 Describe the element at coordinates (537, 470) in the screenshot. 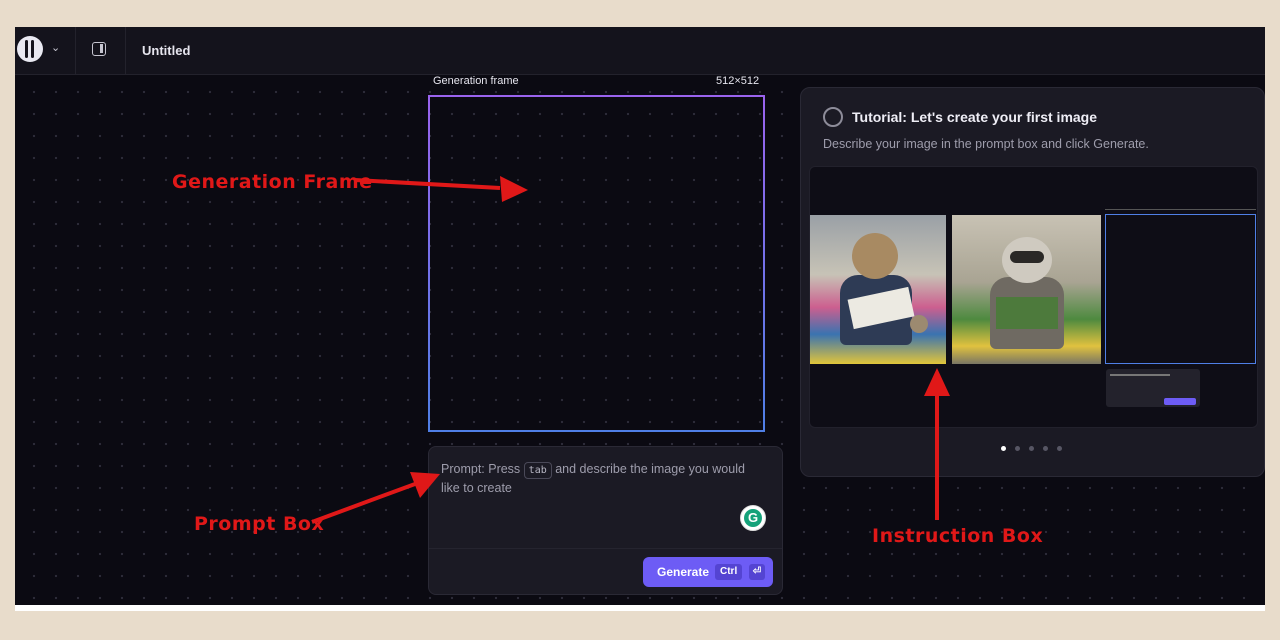

I see `tab-key-hint: tab` at that location.